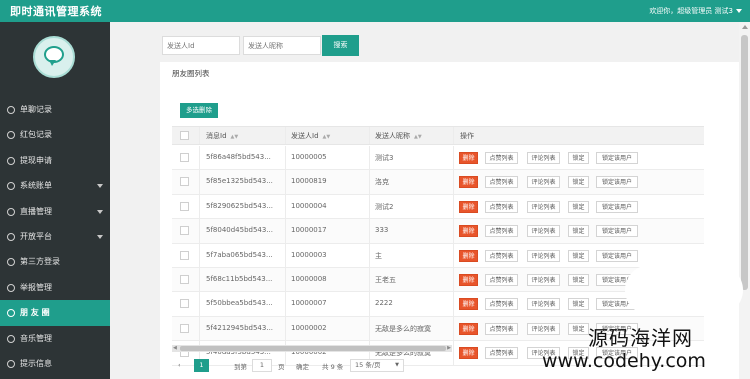 This screenshot has height=379, width=750. Describe the element at coordinates (377, 365) in the screenshot. I see `page-size-select: 15 条/页 ▼` at that location.